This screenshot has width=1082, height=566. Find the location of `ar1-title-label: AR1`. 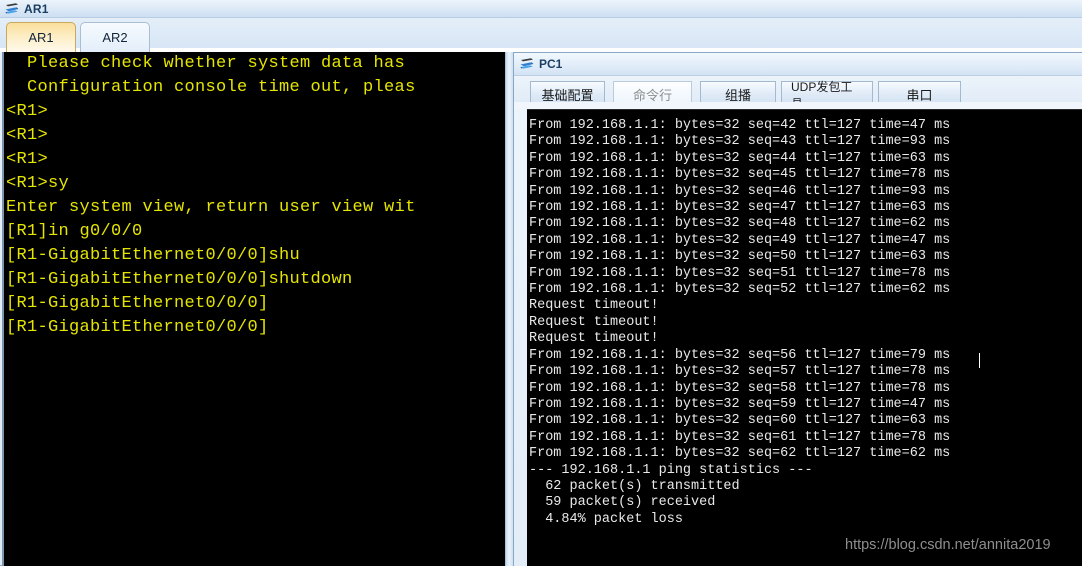

ar1-title-label: AR1 is located at coordinates (36, 8).